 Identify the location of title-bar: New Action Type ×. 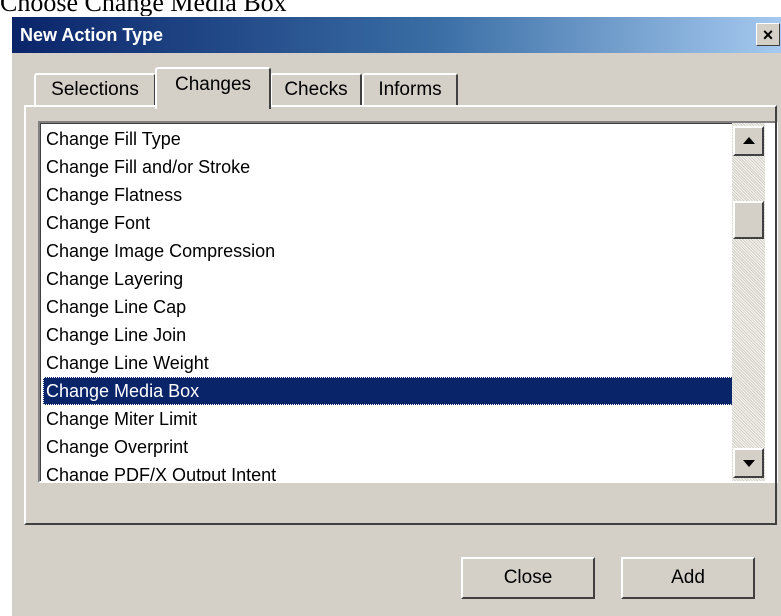
(396, 35).